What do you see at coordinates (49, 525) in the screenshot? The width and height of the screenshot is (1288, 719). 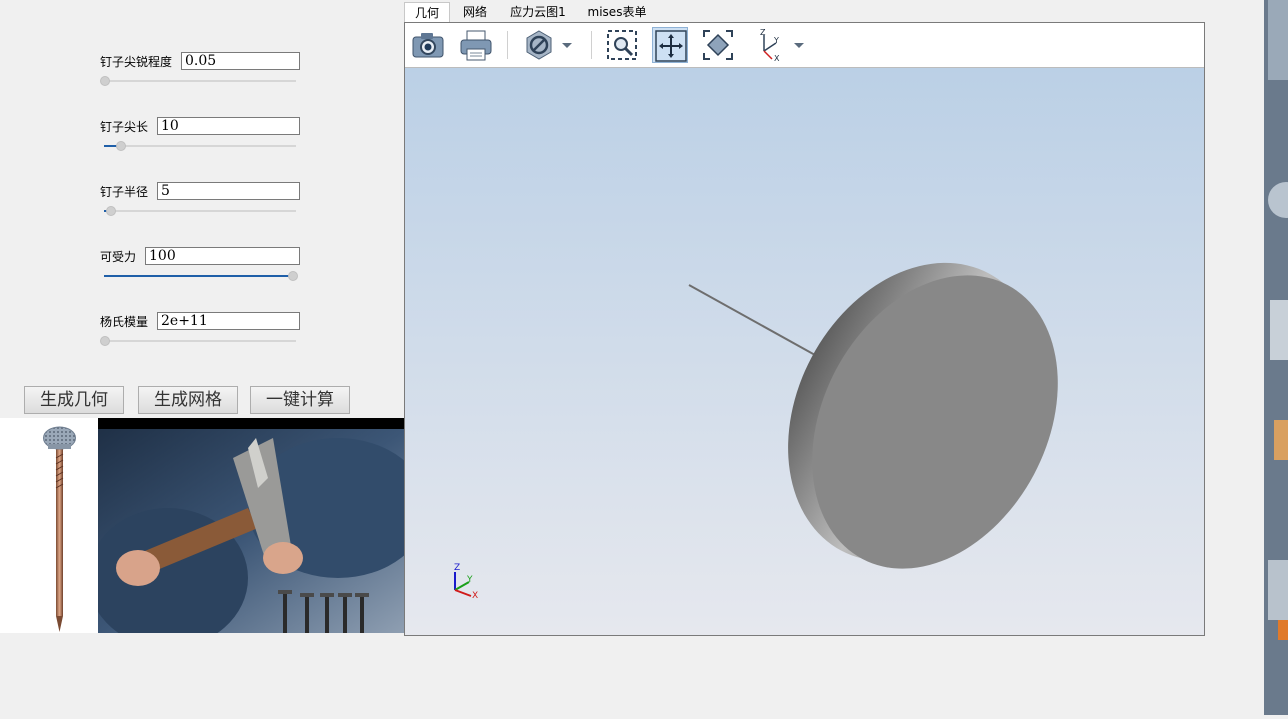 I see `nail-image` at bounding box center [49, 525].